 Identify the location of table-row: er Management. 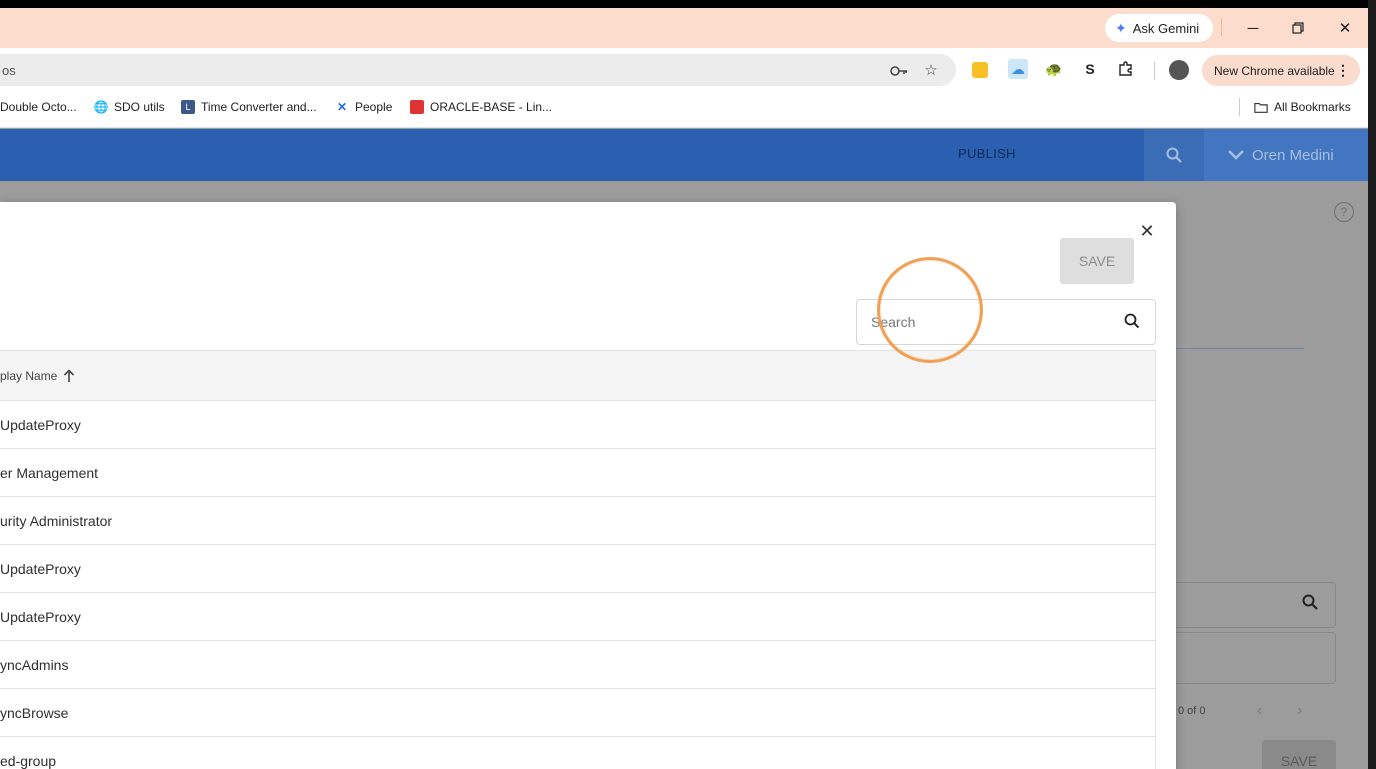
(578, 473).